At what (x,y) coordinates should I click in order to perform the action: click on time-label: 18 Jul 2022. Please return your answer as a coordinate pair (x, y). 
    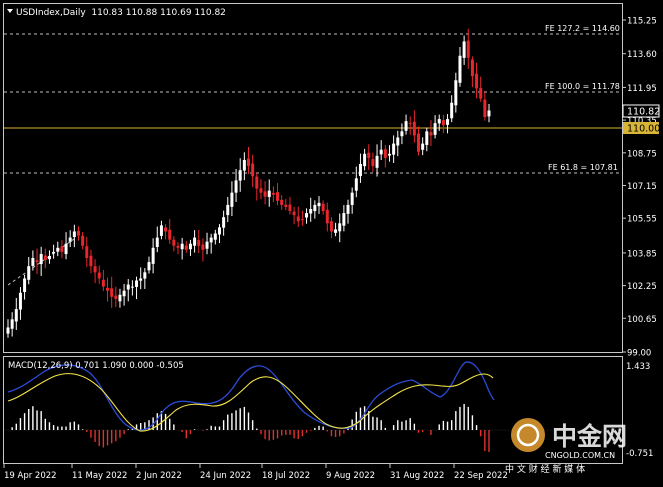
    Looking at the image, I should click on (286, 476).